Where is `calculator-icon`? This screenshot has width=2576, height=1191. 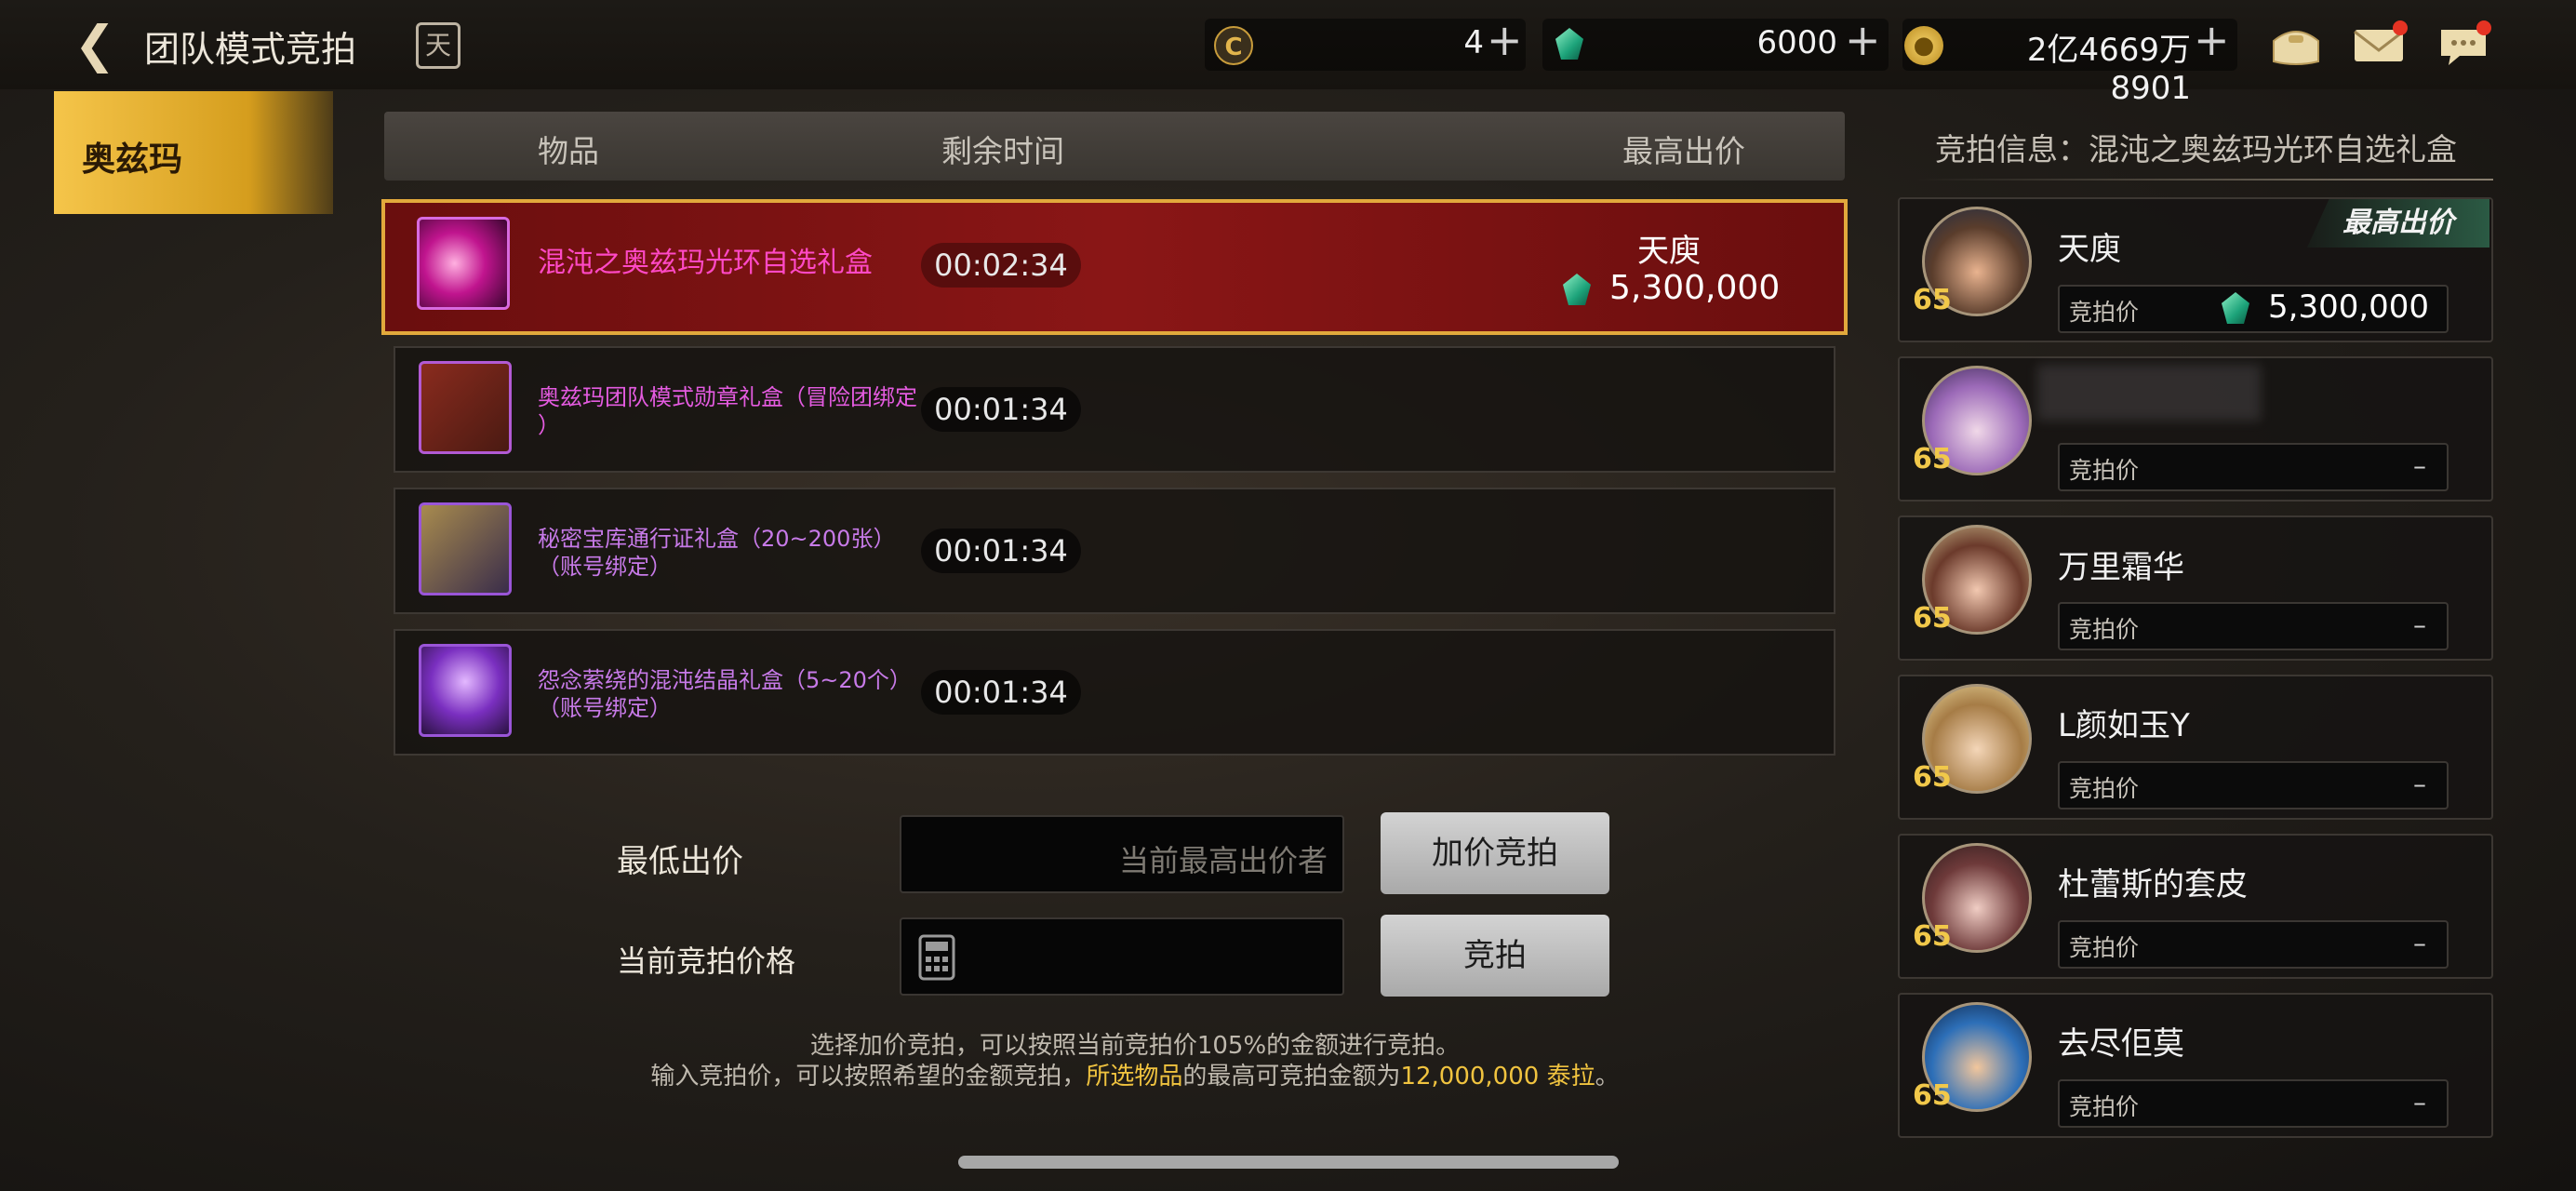 calculator-icon is located at coordinates (936, 957).